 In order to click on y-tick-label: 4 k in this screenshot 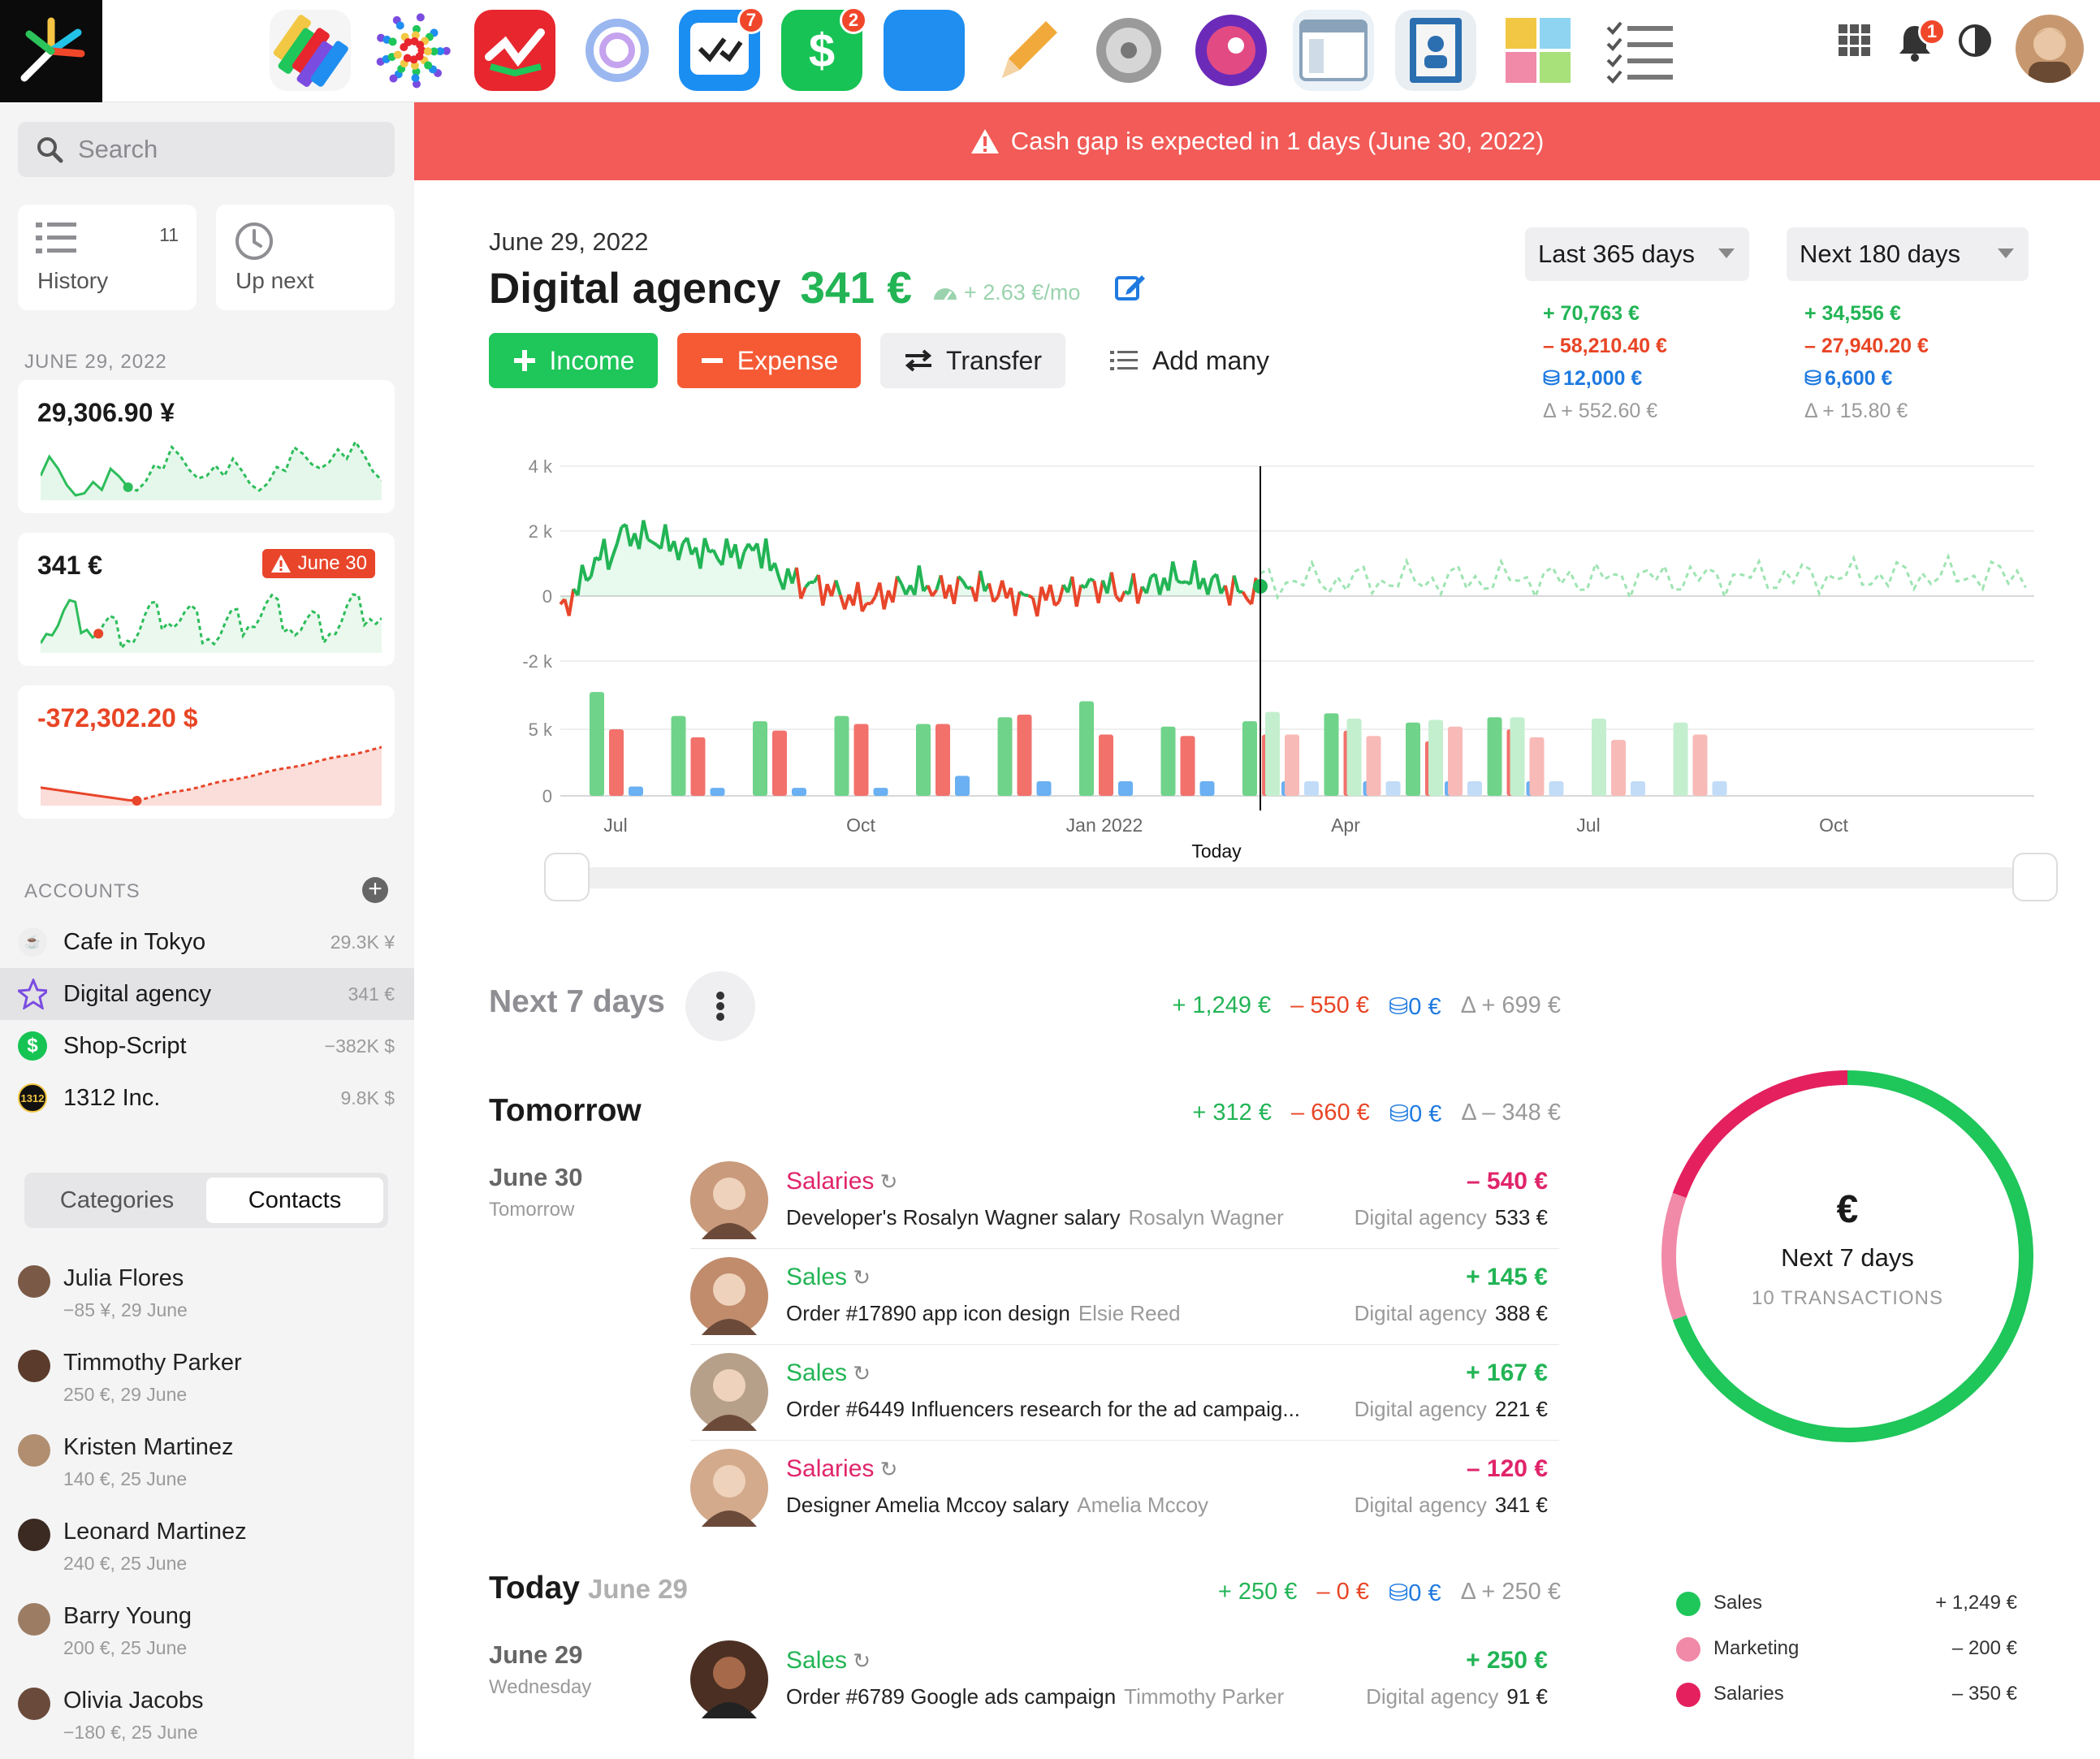, I will do `click(541, 467)`.